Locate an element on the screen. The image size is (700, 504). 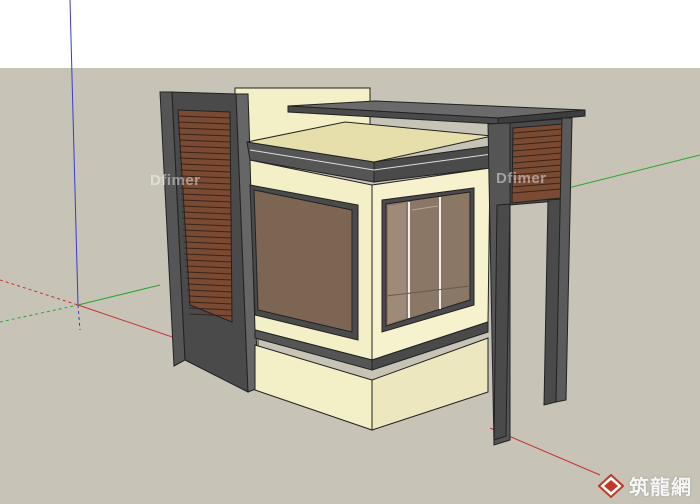
watermark-left: Dfimer is located at coordinates (175, 180).